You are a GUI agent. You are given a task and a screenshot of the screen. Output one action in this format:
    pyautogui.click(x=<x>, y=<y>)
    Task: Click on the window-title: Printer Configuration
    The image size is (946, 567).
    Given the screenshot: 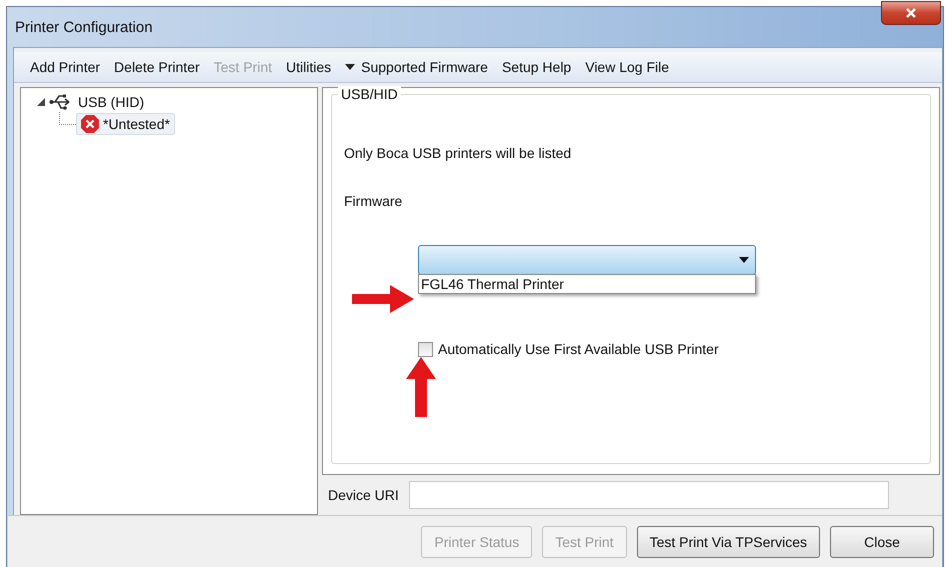 What is the action you would take?
    pyautogui.click(x=84, y=27)
    